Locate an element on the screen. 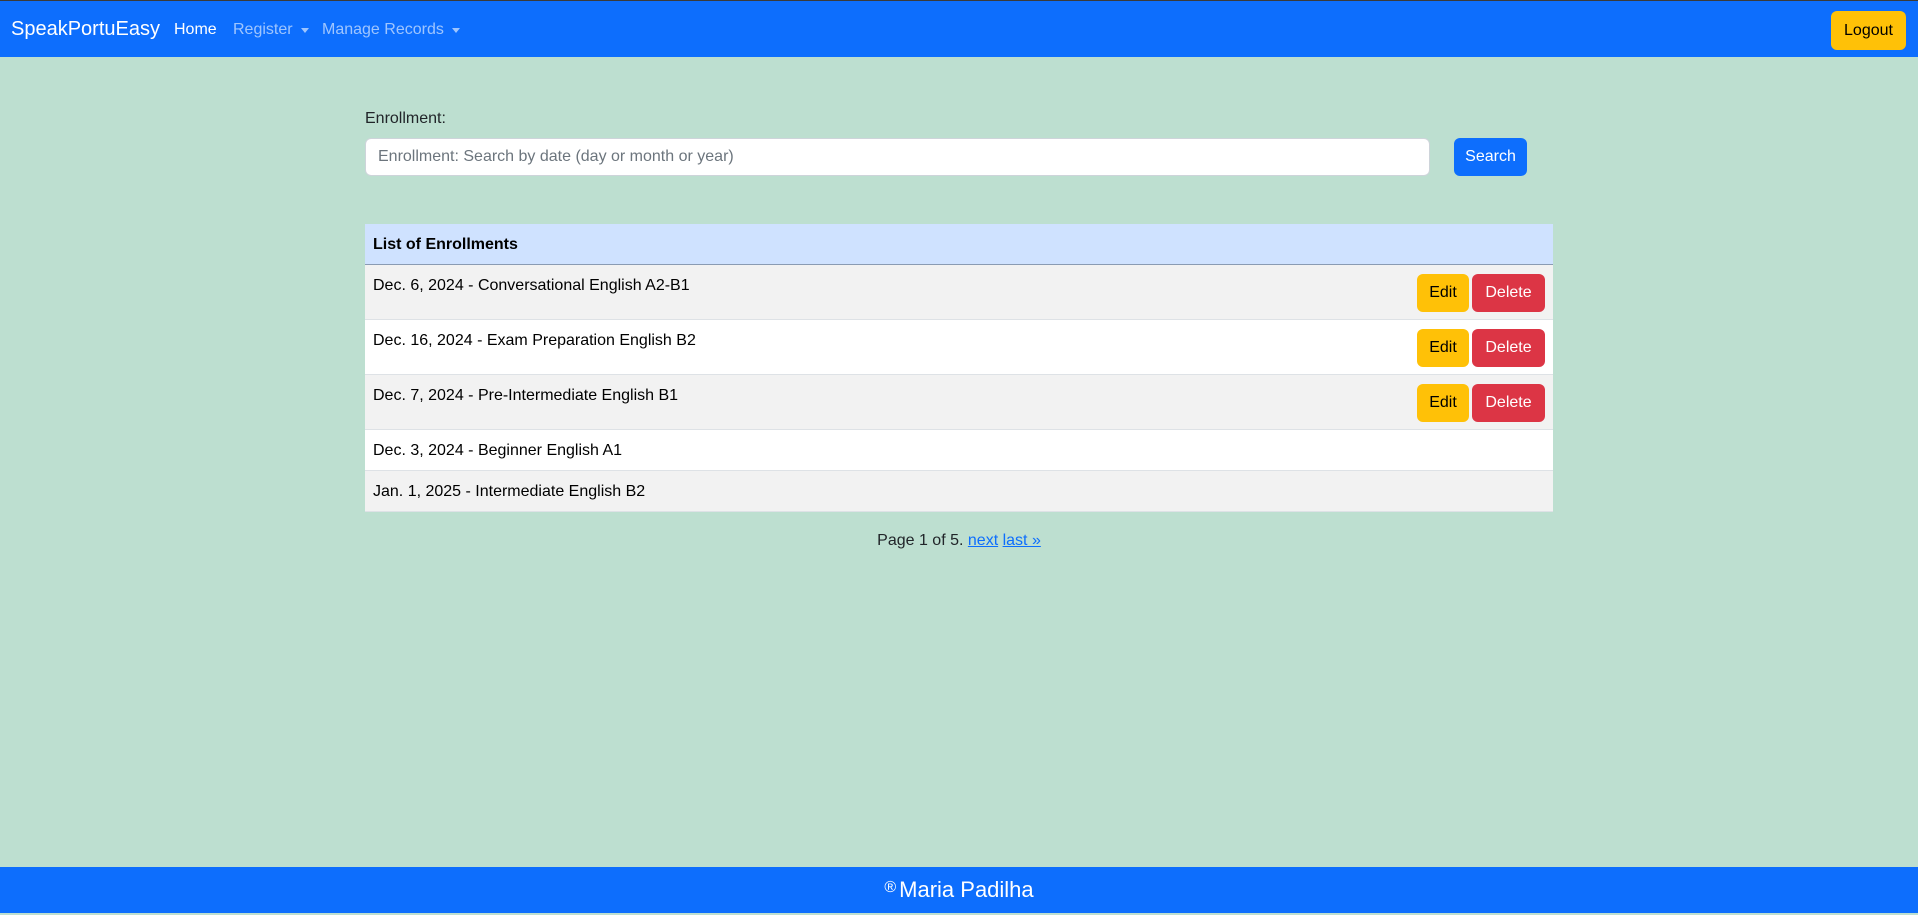 This screenshot has width=1918, height=915. nav-home: Home is located at coordinates (195, 30).